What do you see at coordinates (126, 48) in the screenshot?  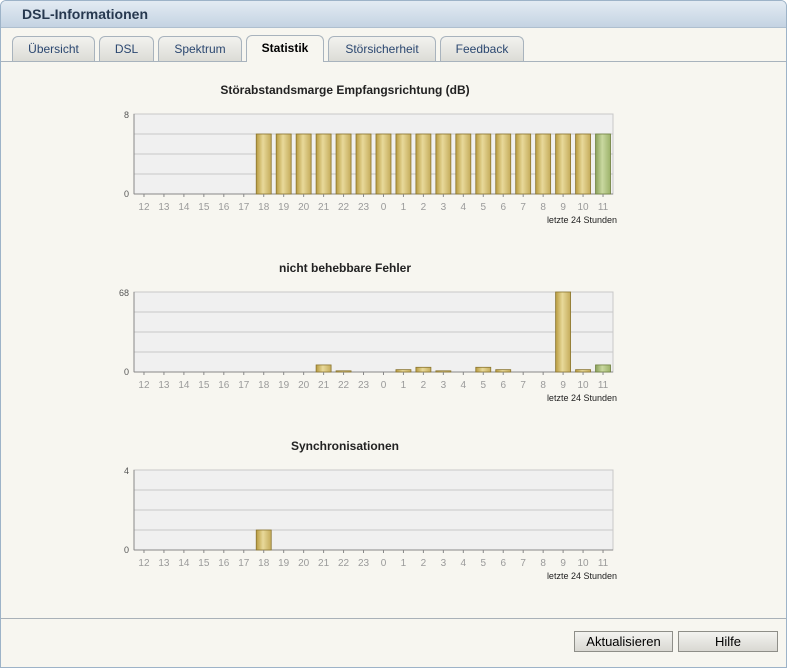 I see `tab-dsl: DSL` at bounding box center [126, 48].